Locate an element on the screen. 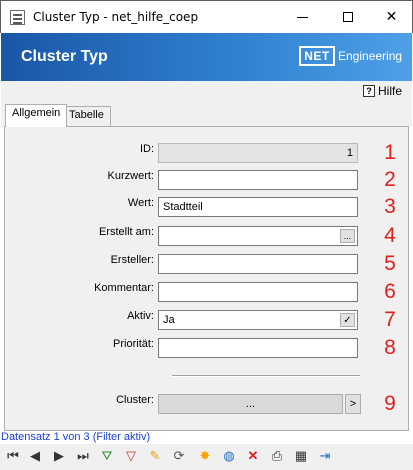 The width and height of the screenshot is (413, 470). id-label: ID: is located at coordinates (146, 149).